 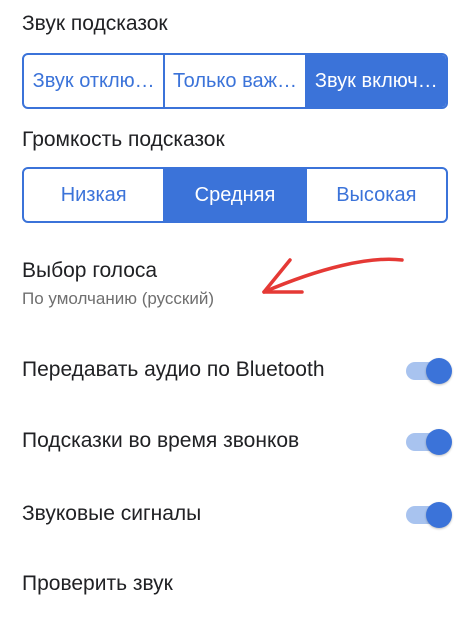 I want to click on hints-during-calls-switch, so click(x=428, y=442).